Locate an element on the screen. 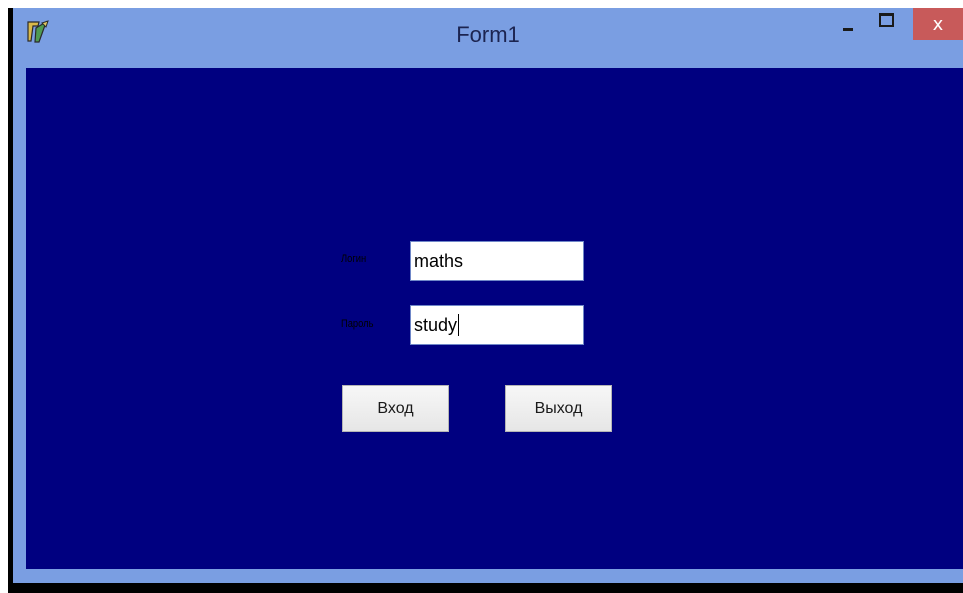 The width and height of the screenshot is (963, 593). login-input-value: maths is located at coordinates (439, 261).